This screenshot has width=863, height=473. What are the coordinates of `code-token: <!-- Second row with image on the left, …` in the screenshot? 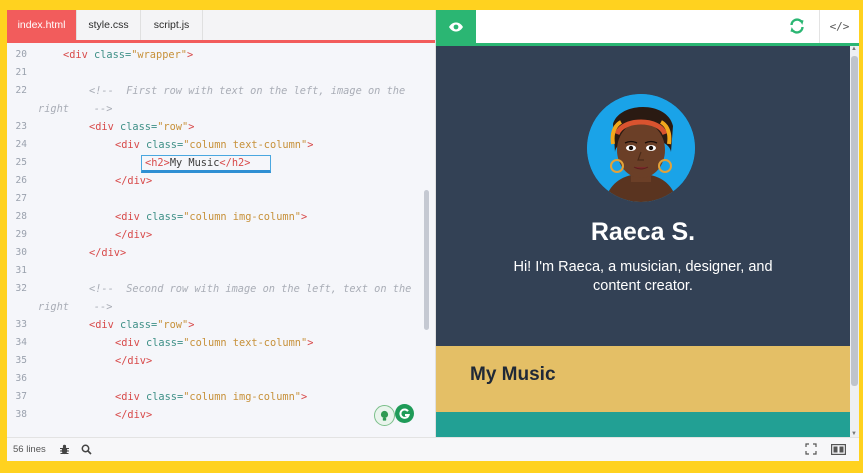 It's located at (250, 289).